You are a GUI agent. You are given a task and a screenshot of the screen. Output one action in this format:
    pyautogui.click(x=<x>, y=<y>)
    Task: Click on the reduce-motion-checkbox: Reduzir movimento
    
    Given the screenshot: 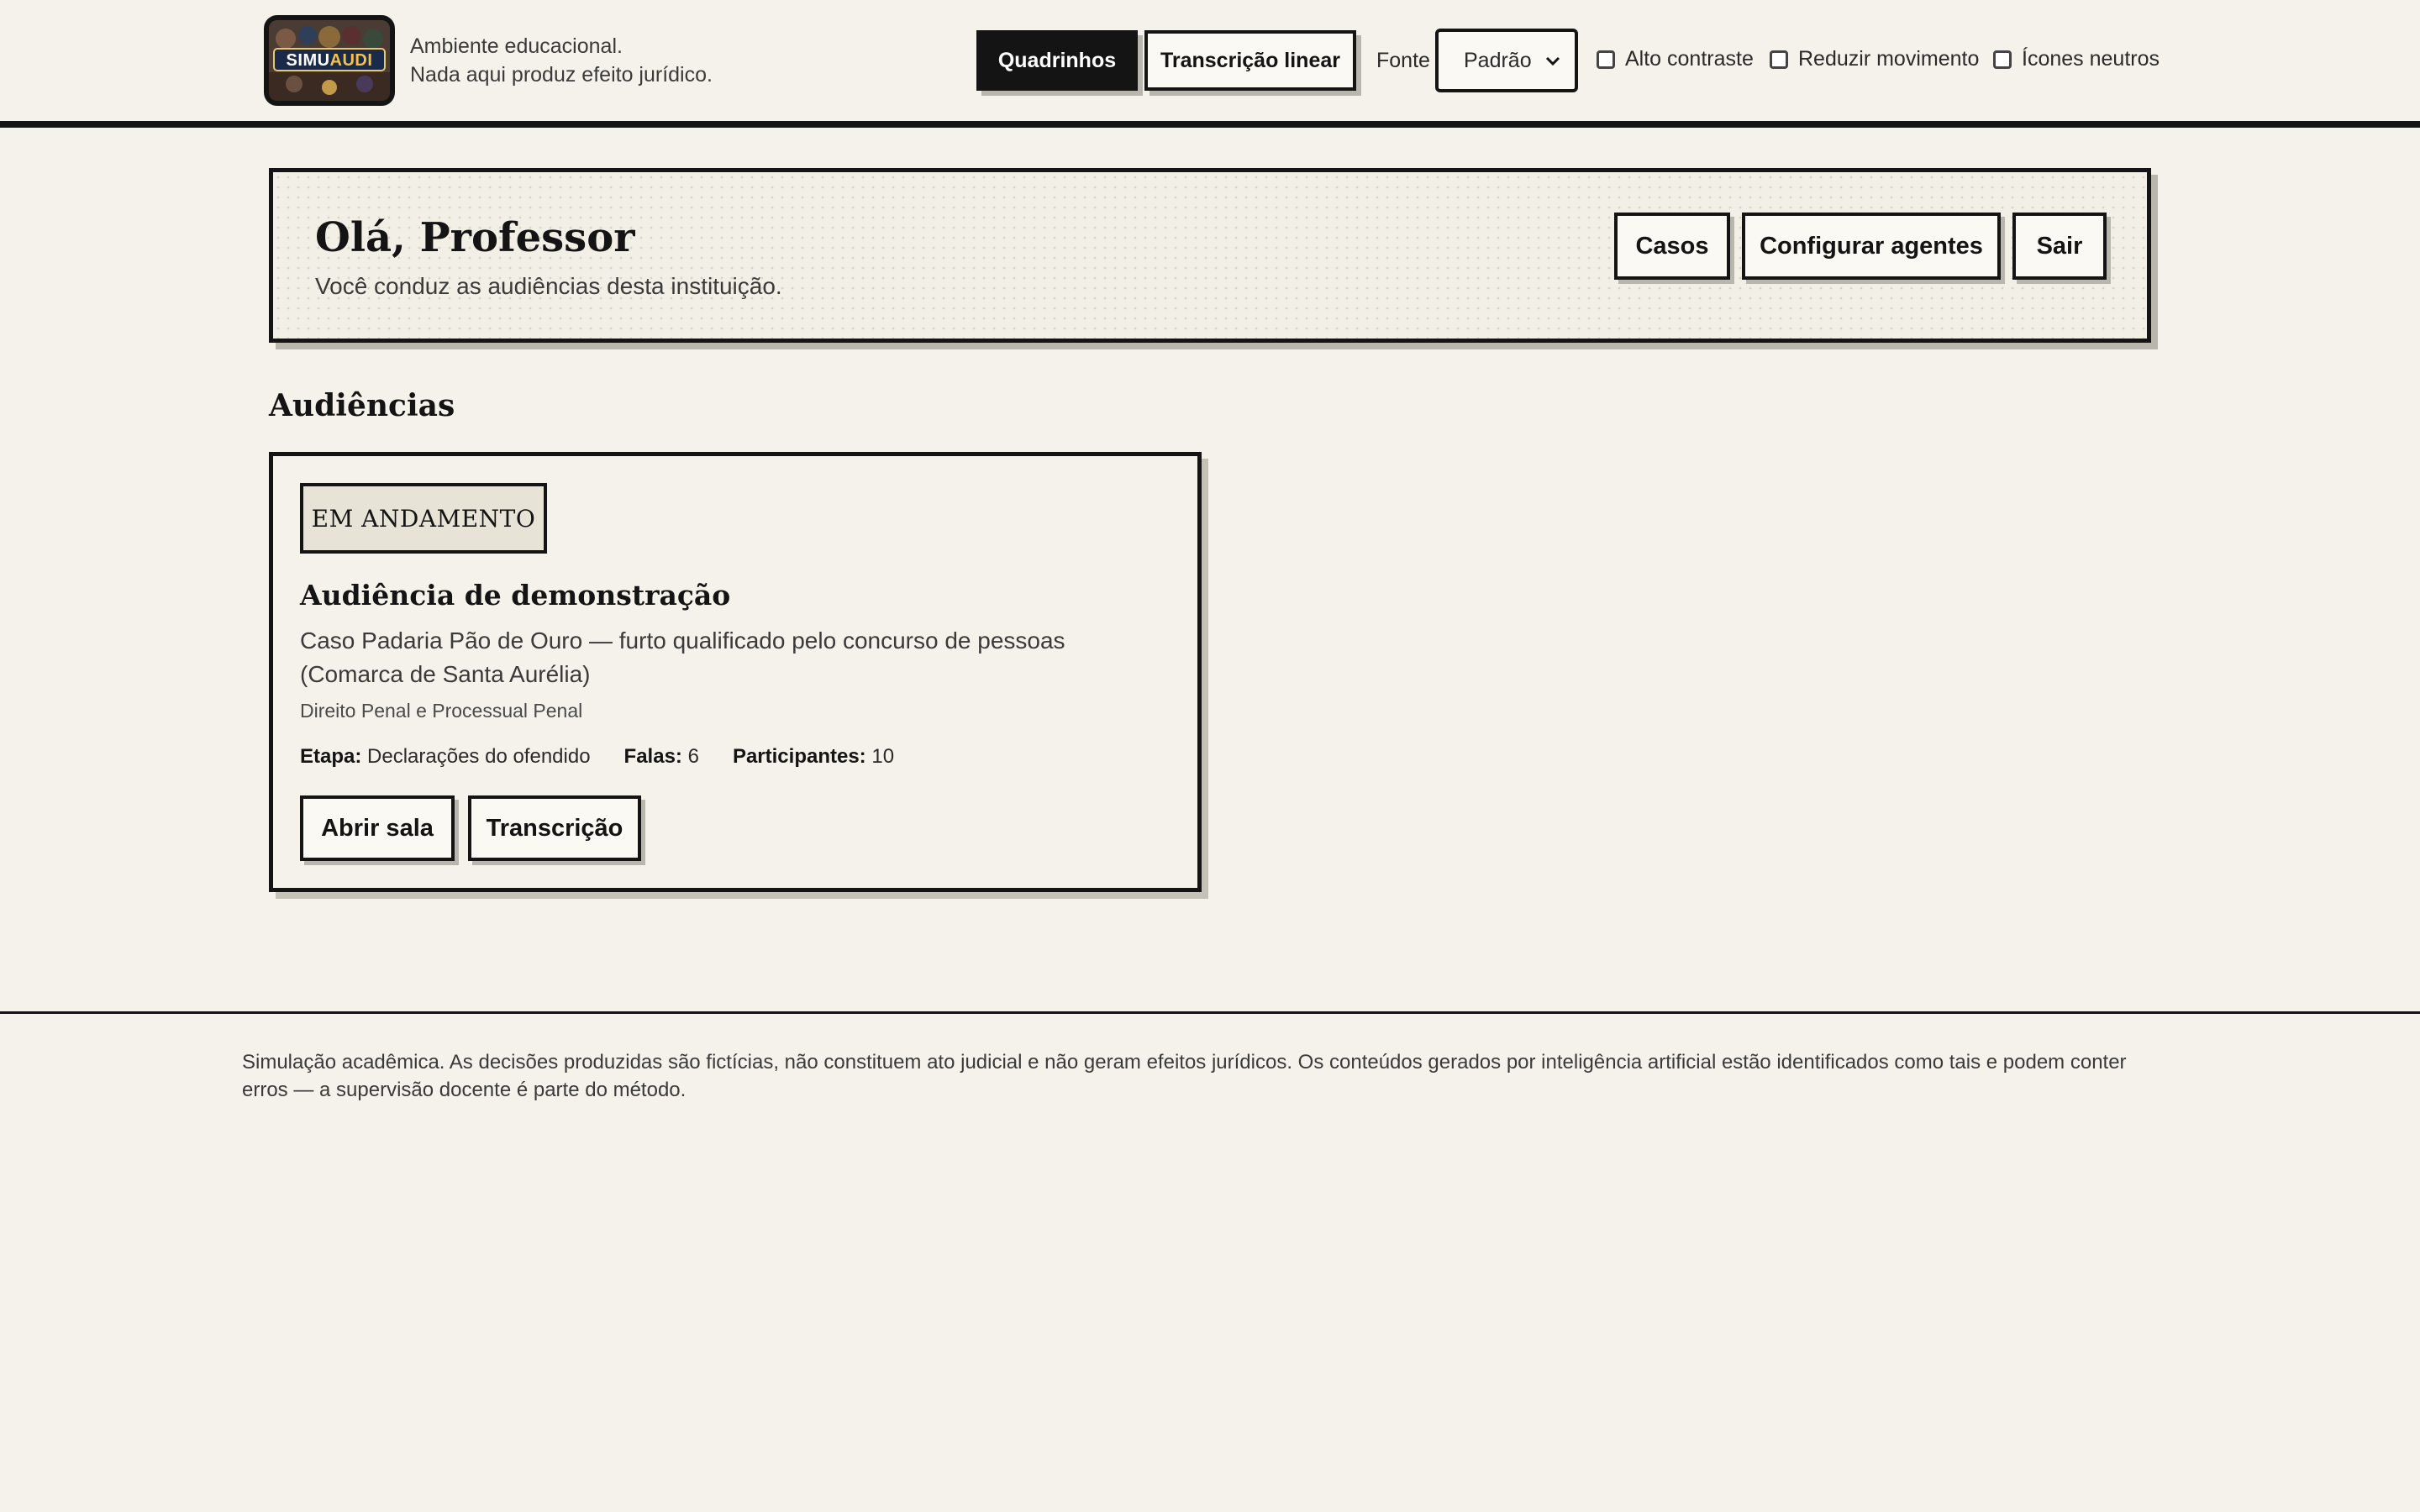 What is the action you would take?
    pyautogui.click(x=1874, y=59)
    